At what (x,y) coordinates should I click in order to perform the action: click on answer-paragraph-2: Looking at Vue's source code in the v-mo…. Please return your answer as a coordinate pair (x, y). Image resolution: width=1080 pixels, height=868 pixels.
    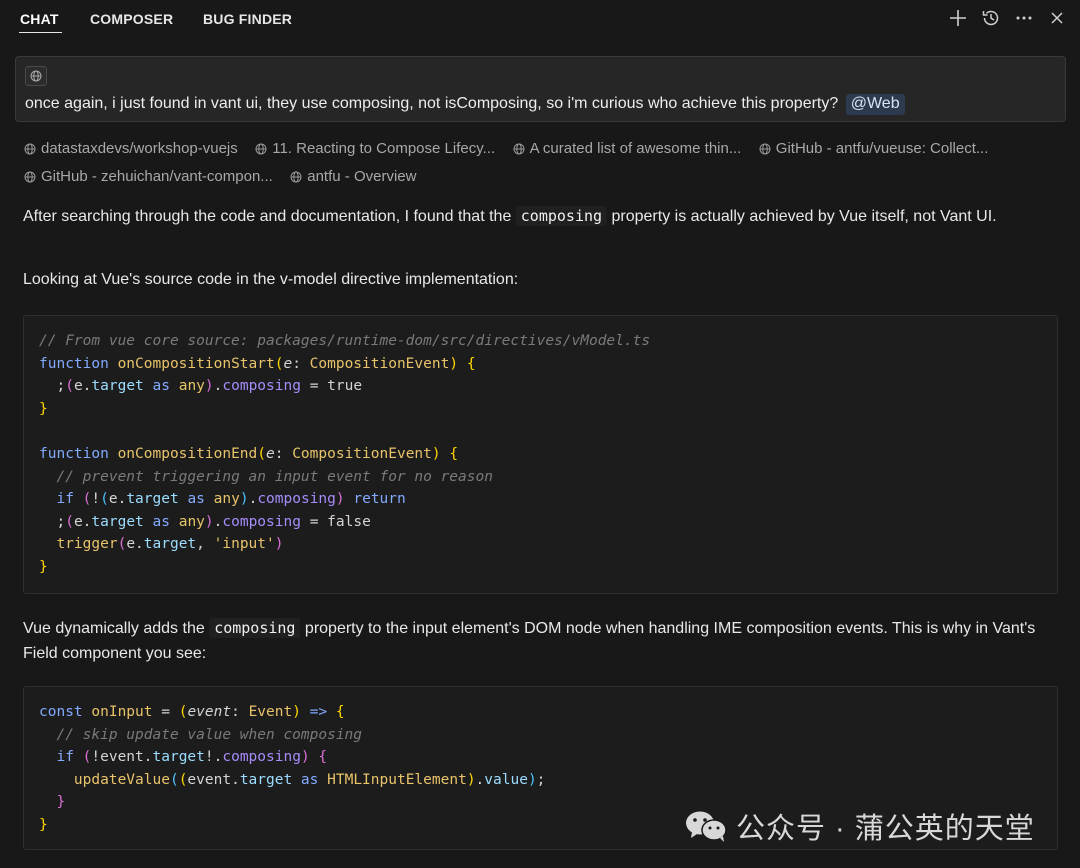
    Looking at the image, I should click on (271, 279).